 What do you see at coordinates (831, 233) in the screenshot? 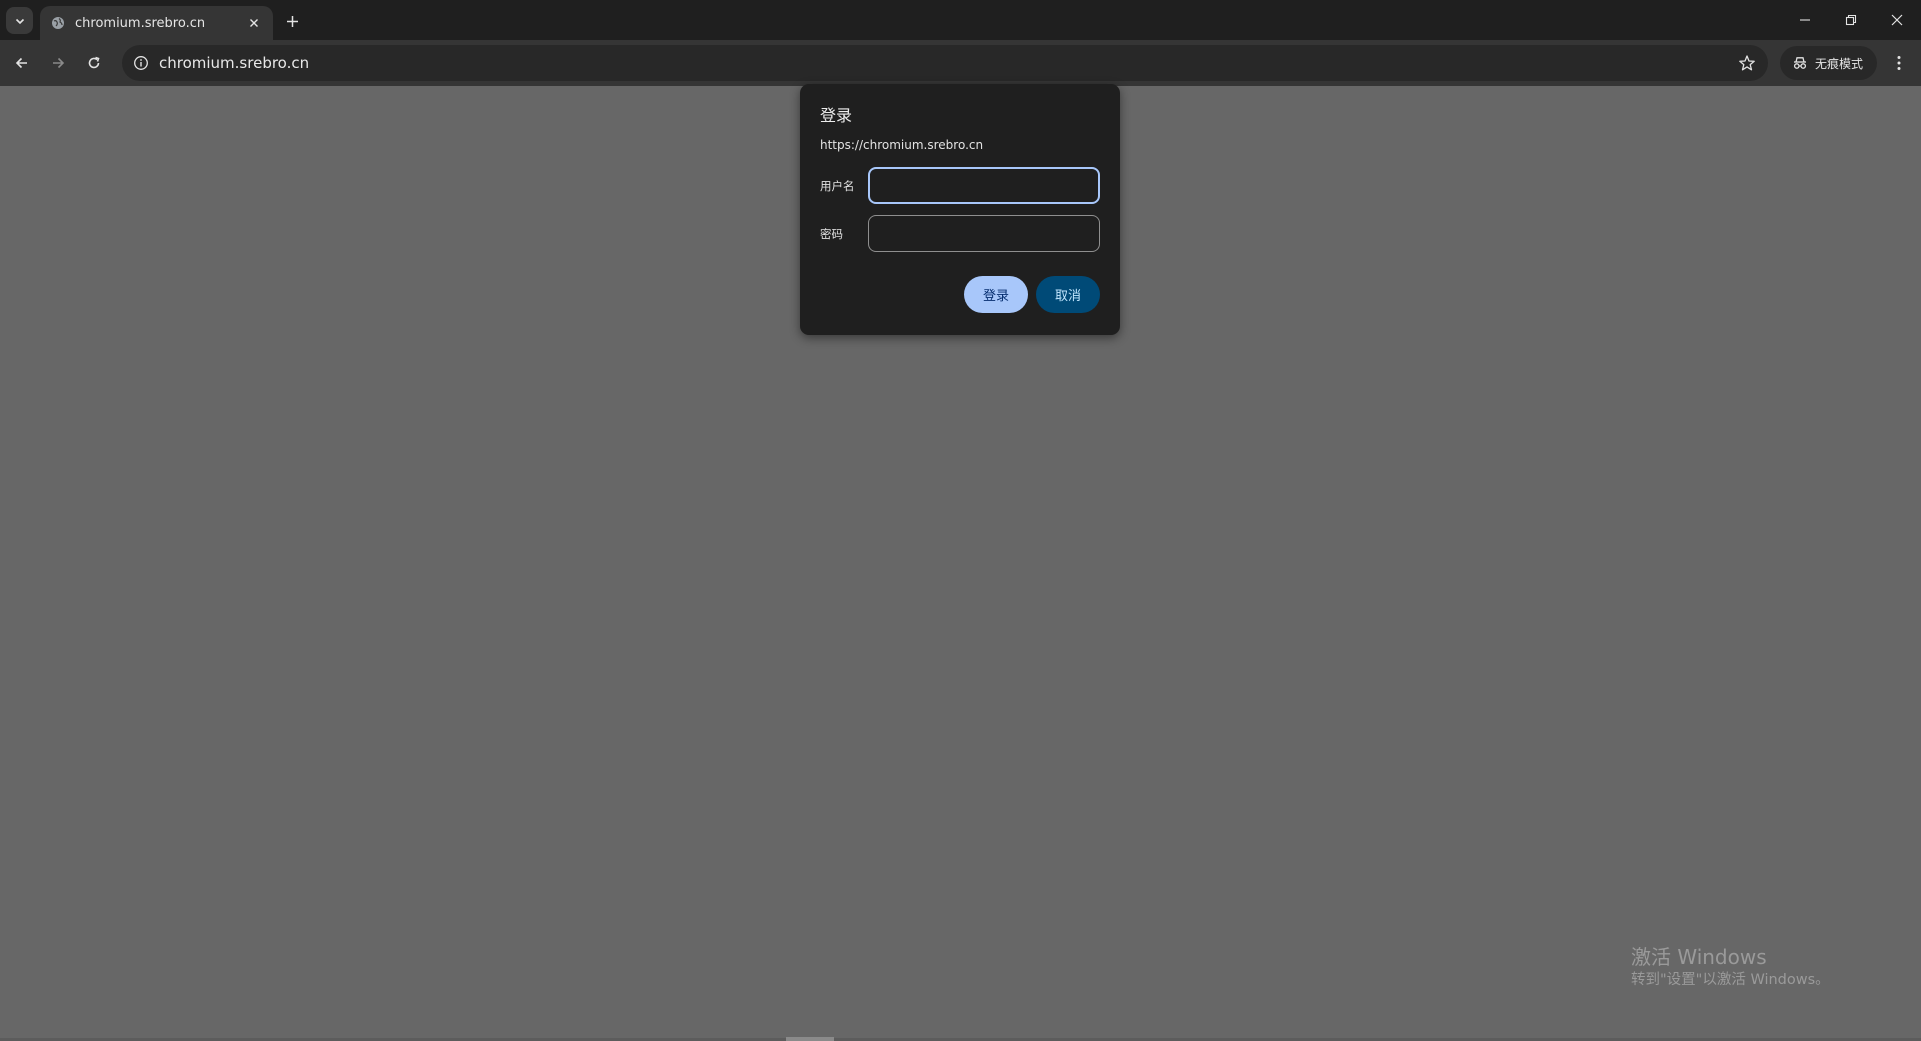
I see `password-label: 密码` at bounding box center [831, 233].